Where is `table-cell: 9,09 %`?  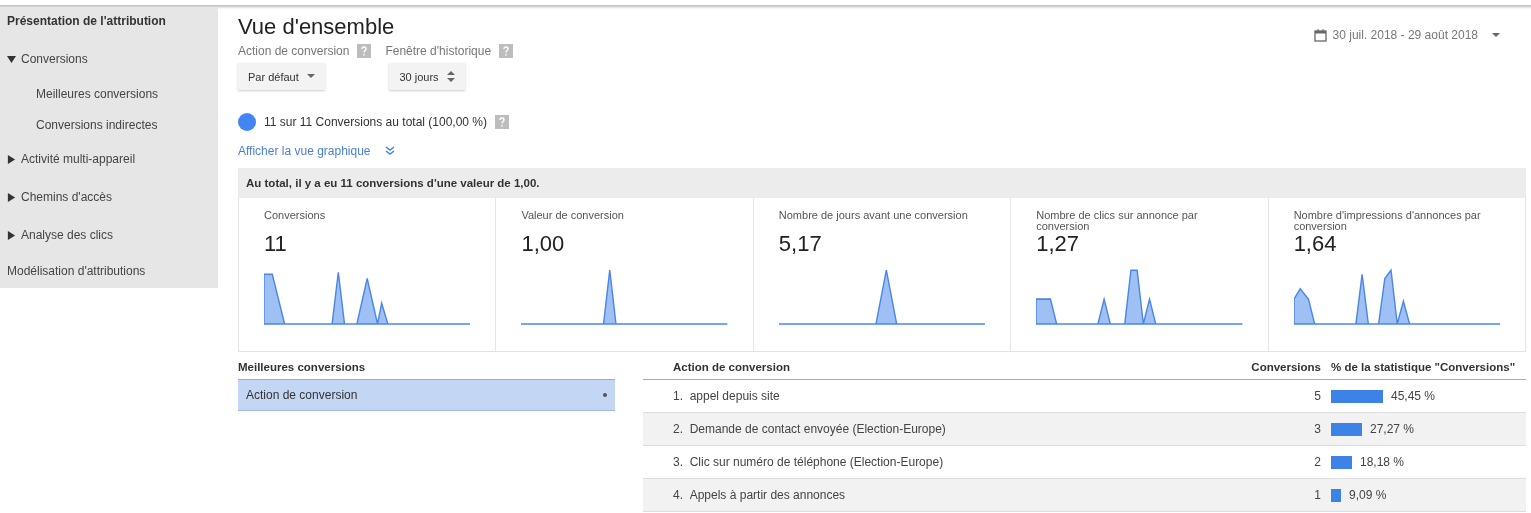 table-cell: 9,09 % is located at coordinates (1368, 495).